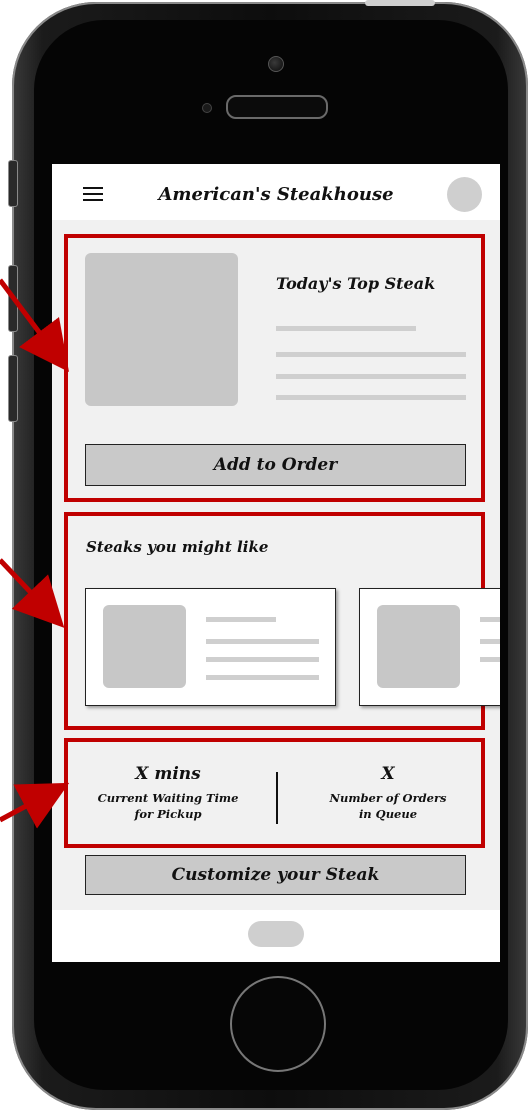  Describe the element at coordinates (168, 806) in the screenshot. I see `waiting-time-label: Current Waiting Time for Pickup` at that location.